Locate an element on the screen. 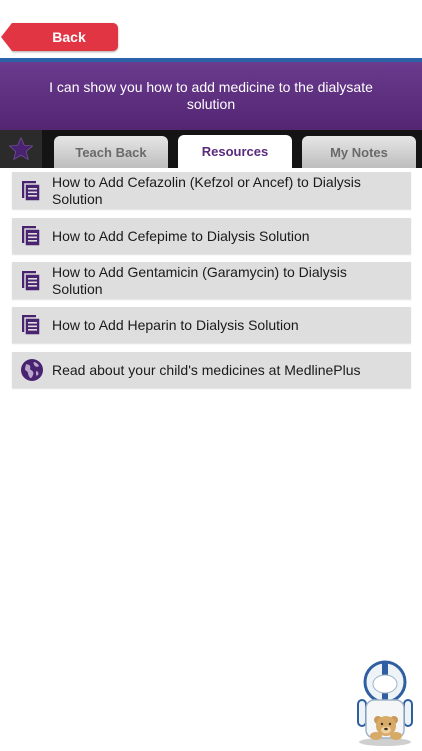 This screenshot has height=751, width=422. globe-icon is located at coordinates (32, 370).